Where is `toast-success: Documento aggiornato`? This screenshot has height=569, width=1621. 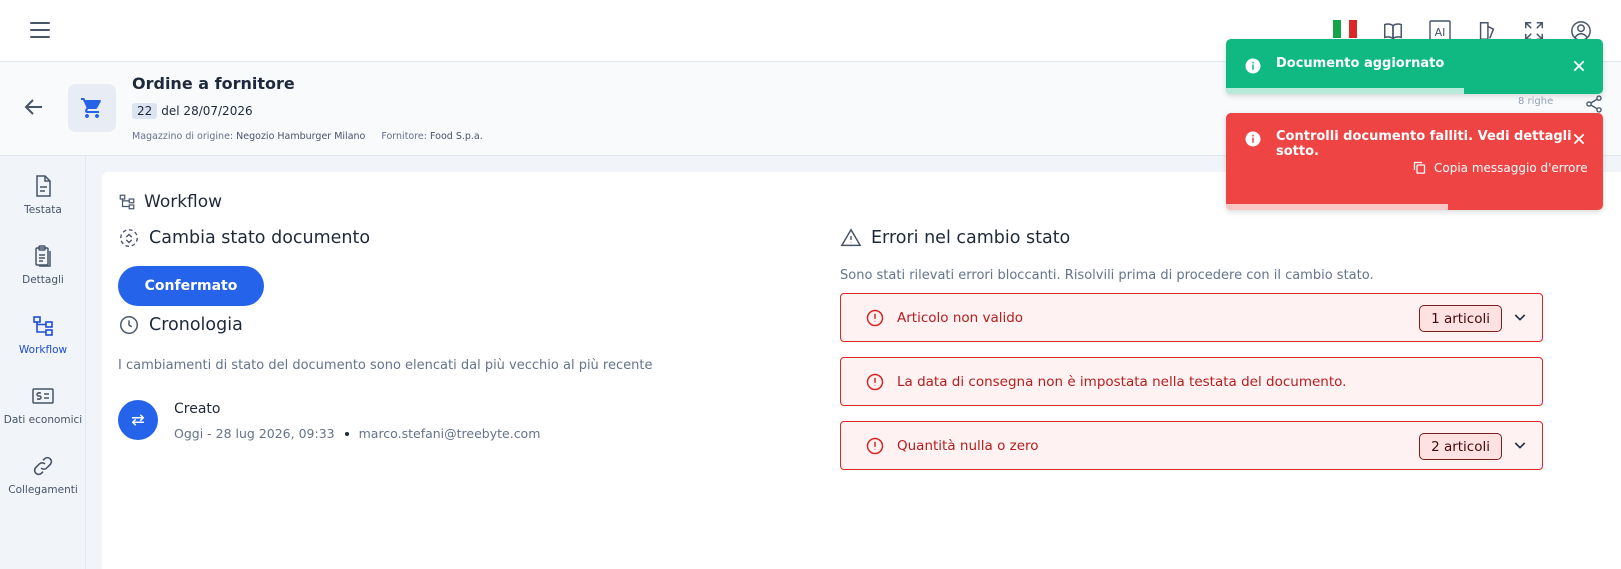
toast-success: Documento aggiornato is located at coordinates (1414, 66).